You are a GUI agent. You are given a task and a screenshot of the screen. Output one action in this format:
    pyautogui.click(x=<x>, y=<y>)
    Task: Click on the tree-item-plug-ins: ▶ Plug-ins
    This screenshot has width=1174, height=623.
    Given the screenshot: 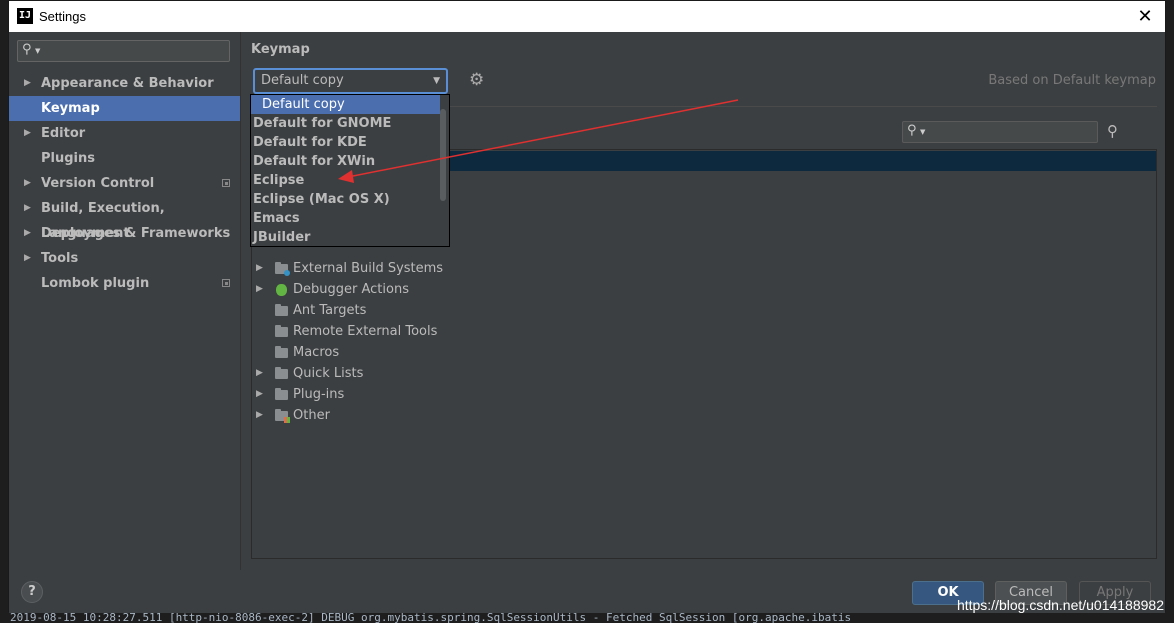 What is the action you would take?
    pyautogui.click(x=704, y=394)
    